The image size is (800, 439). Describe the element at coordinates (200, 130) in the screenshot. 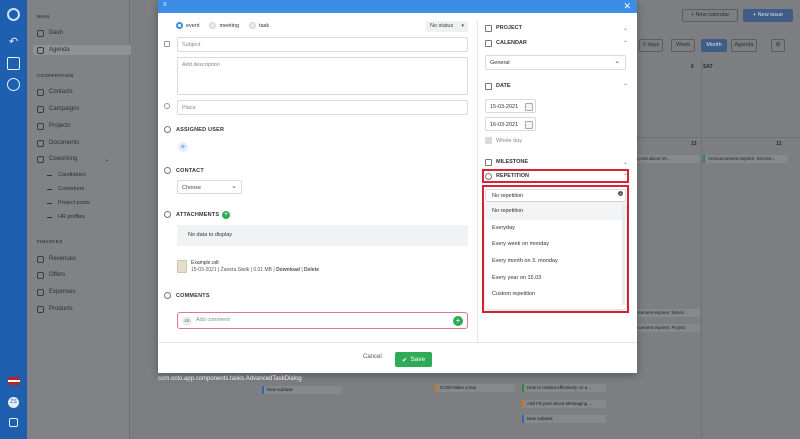

I see `assigned-user-title: ASSIGNED USER` at that location.